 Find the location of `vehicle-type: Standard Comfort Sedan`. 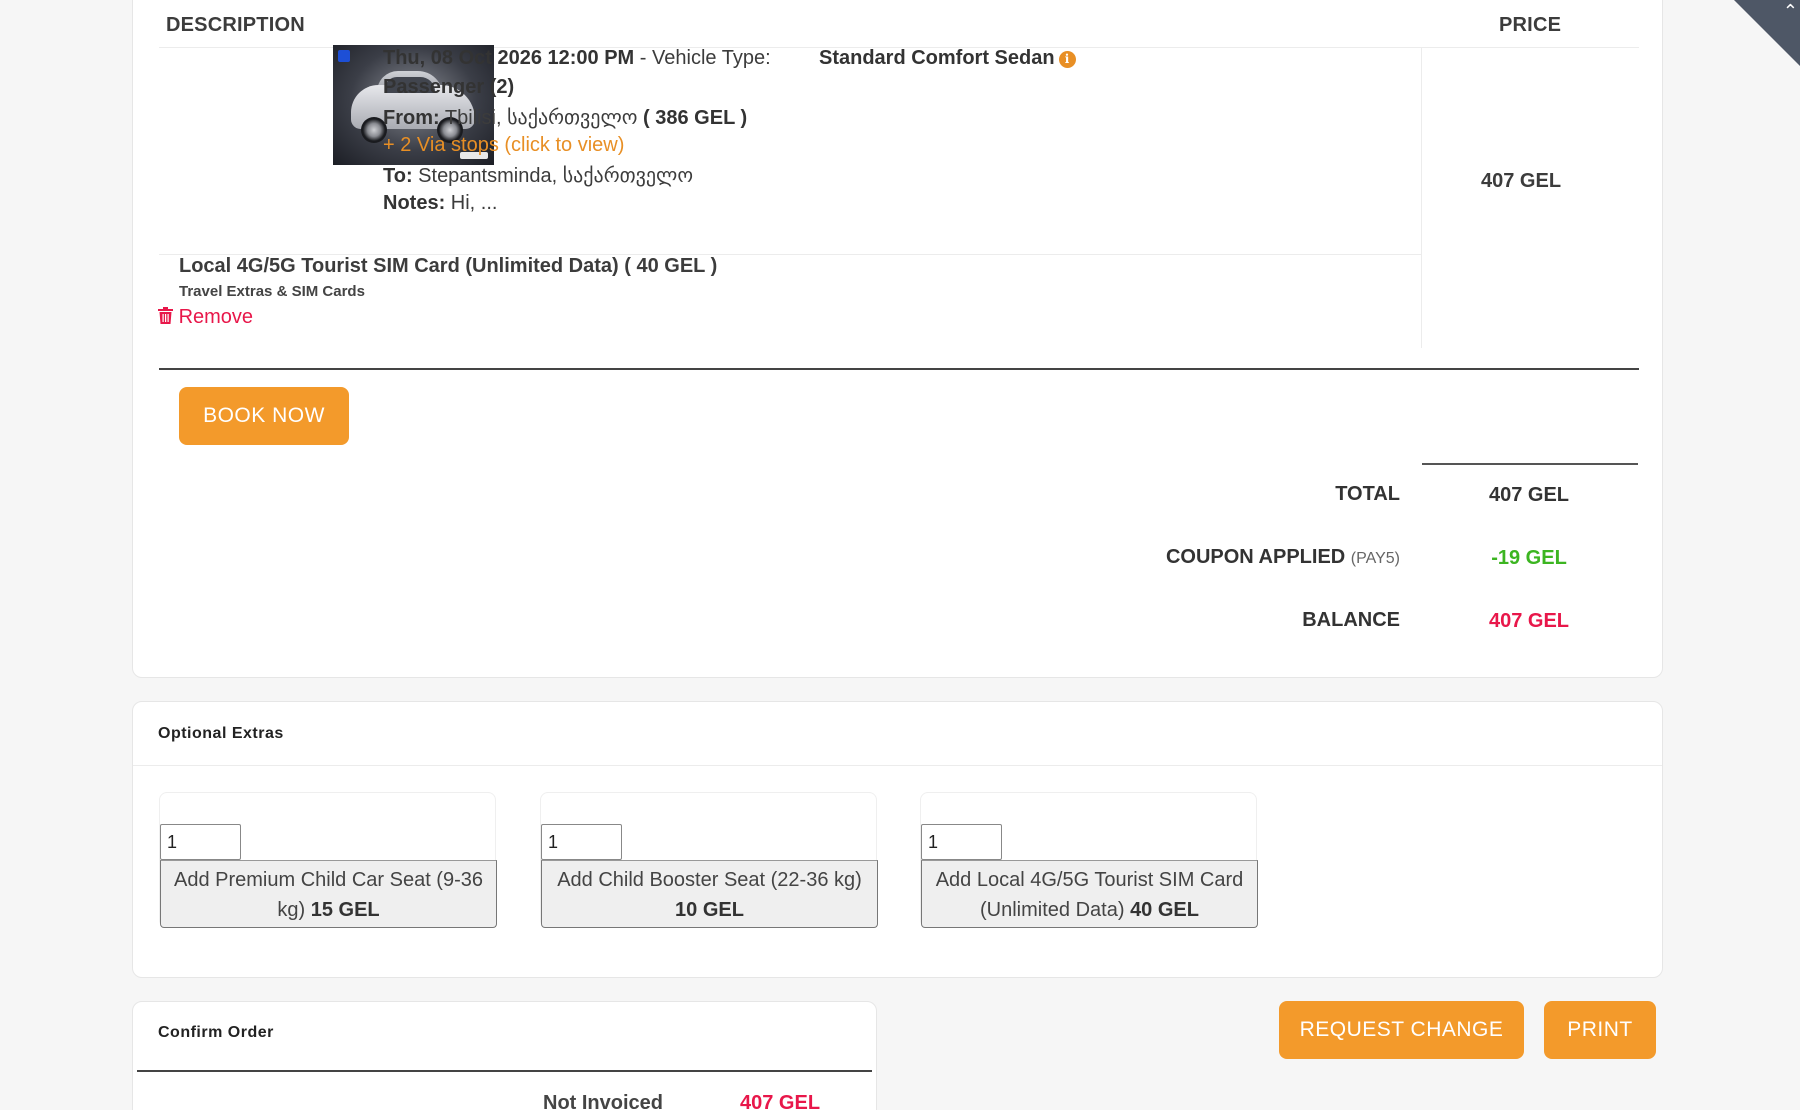

vehicle-type: Standard Comfort Sedan is located at coordinates (937, 58).